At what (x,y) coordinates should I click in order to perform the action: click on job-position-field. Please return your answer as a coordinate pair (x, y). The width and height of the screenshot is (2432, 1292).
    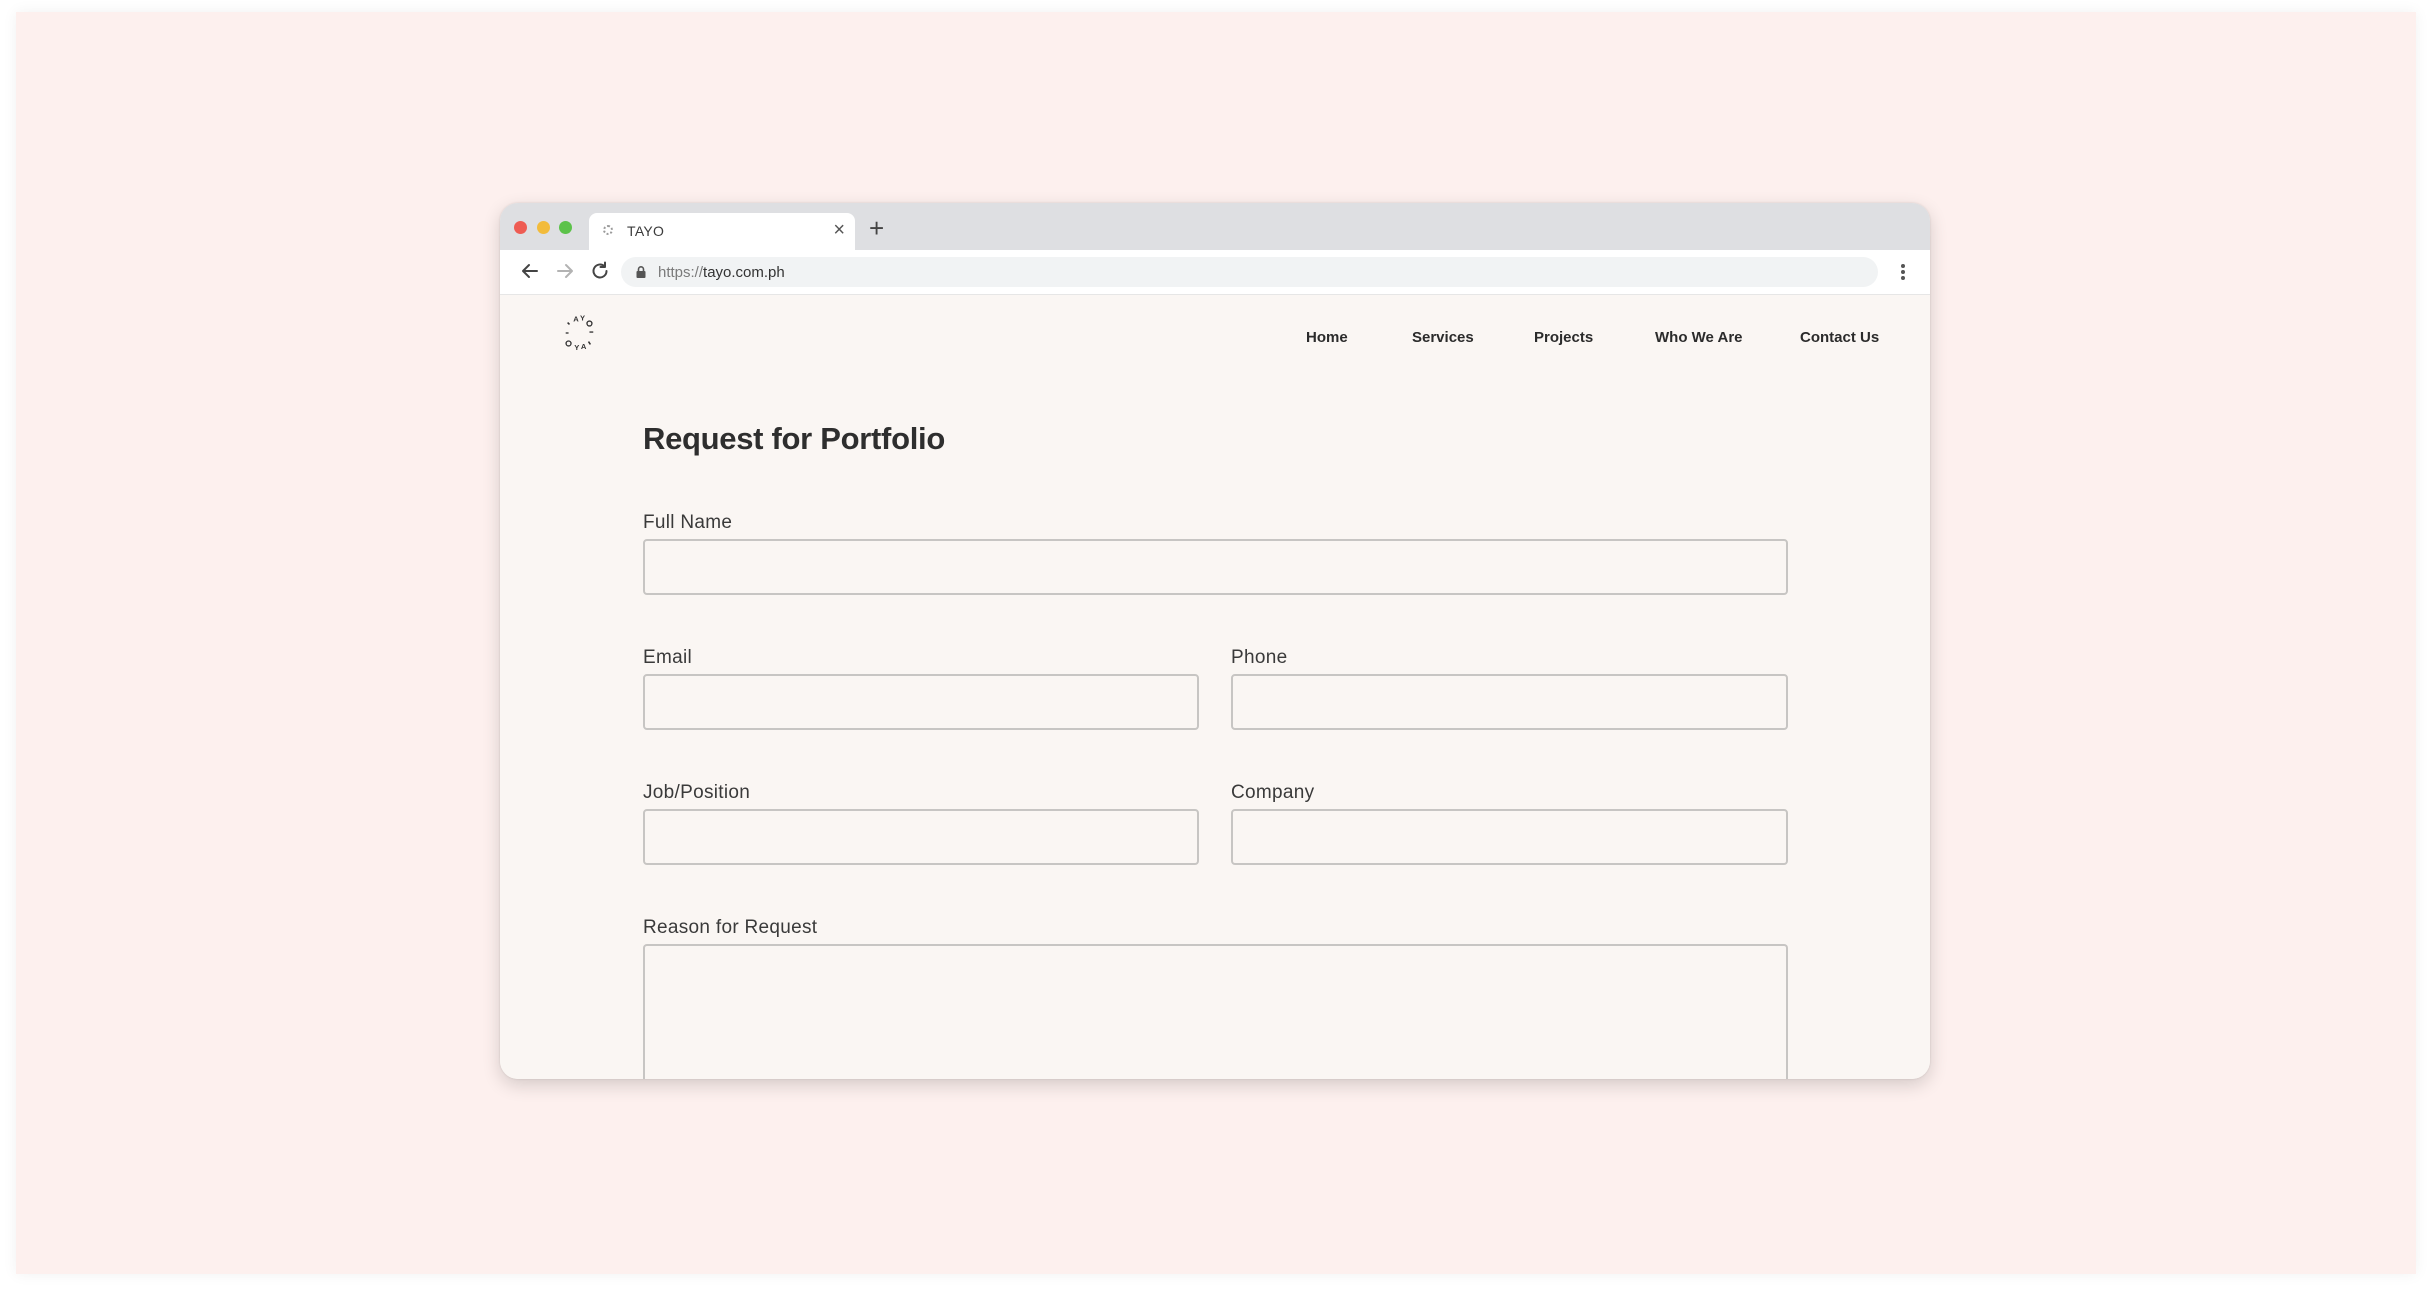
    Looking at the image, I should click on (921, 837).